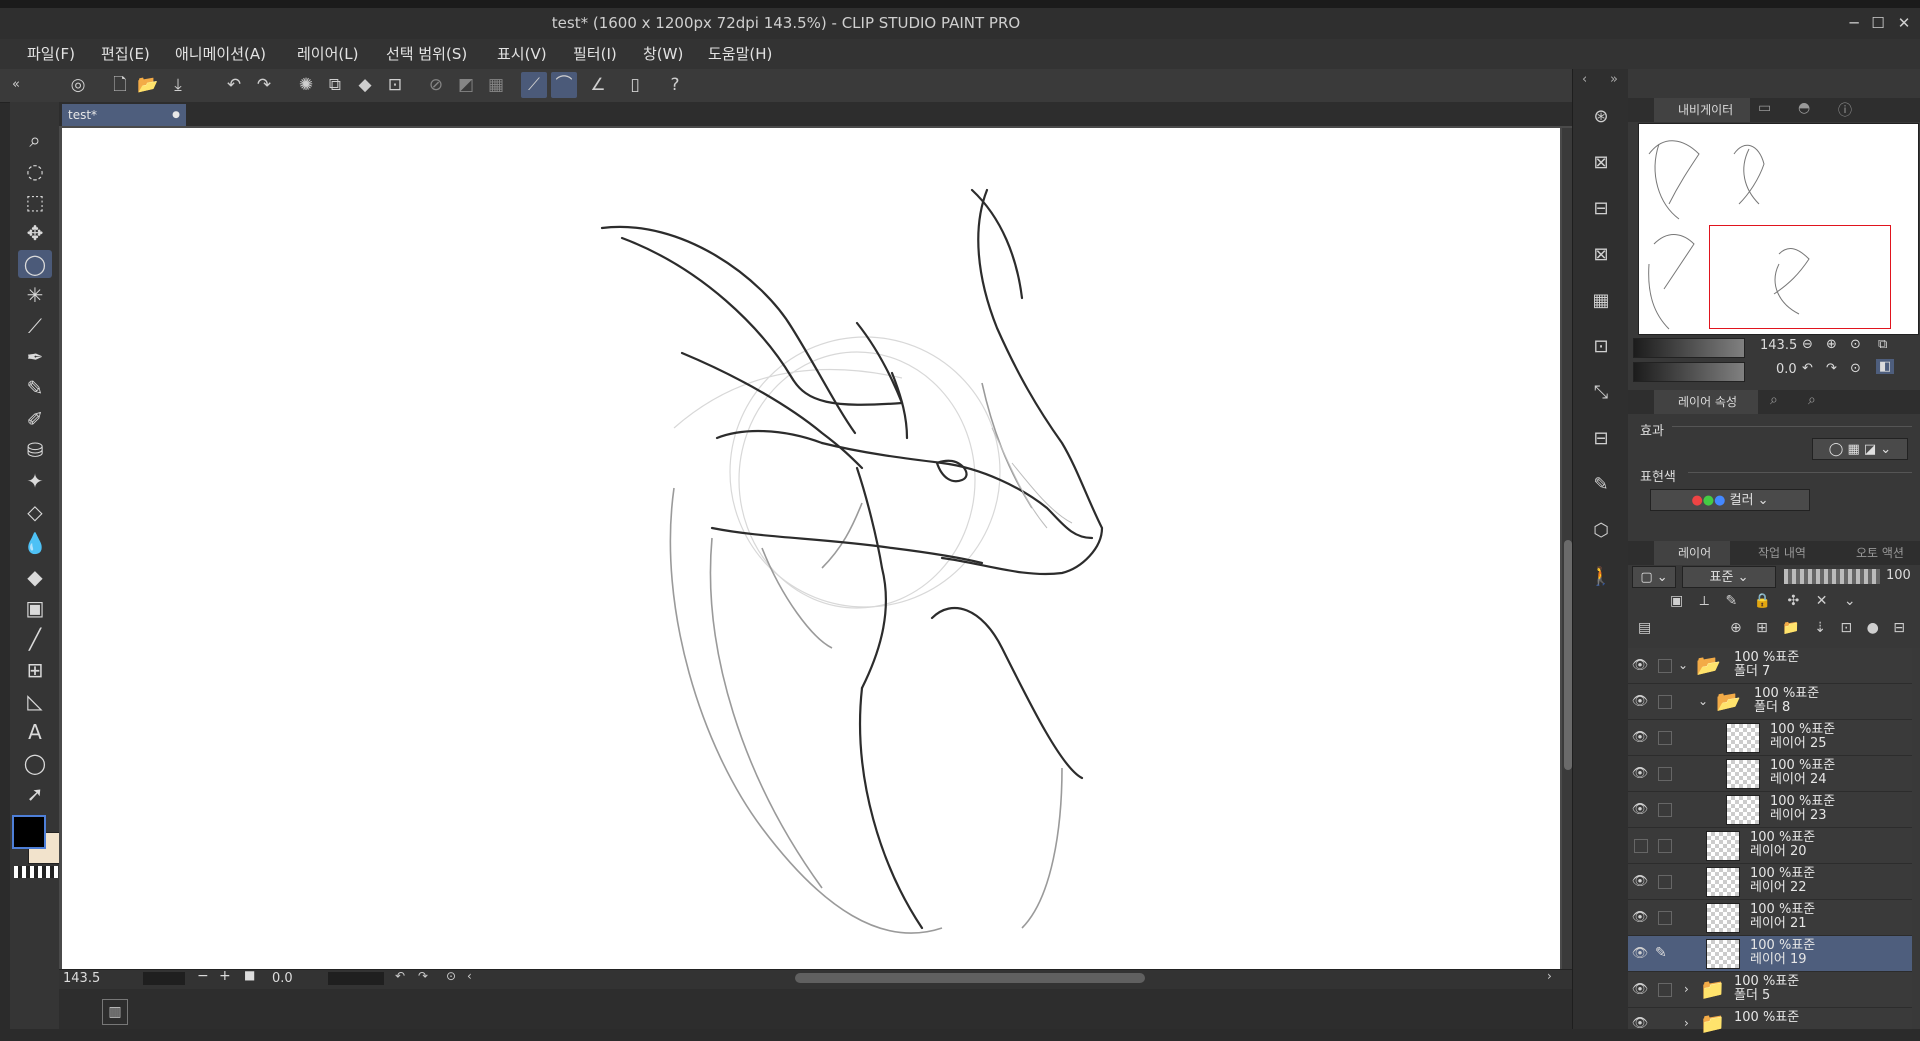 This screenshot has height=1041, width=1920. What do you see at coordinates (365, 85) in the screenshot?
I see `fill-icon: ◆` at bounding box center [365, 85].